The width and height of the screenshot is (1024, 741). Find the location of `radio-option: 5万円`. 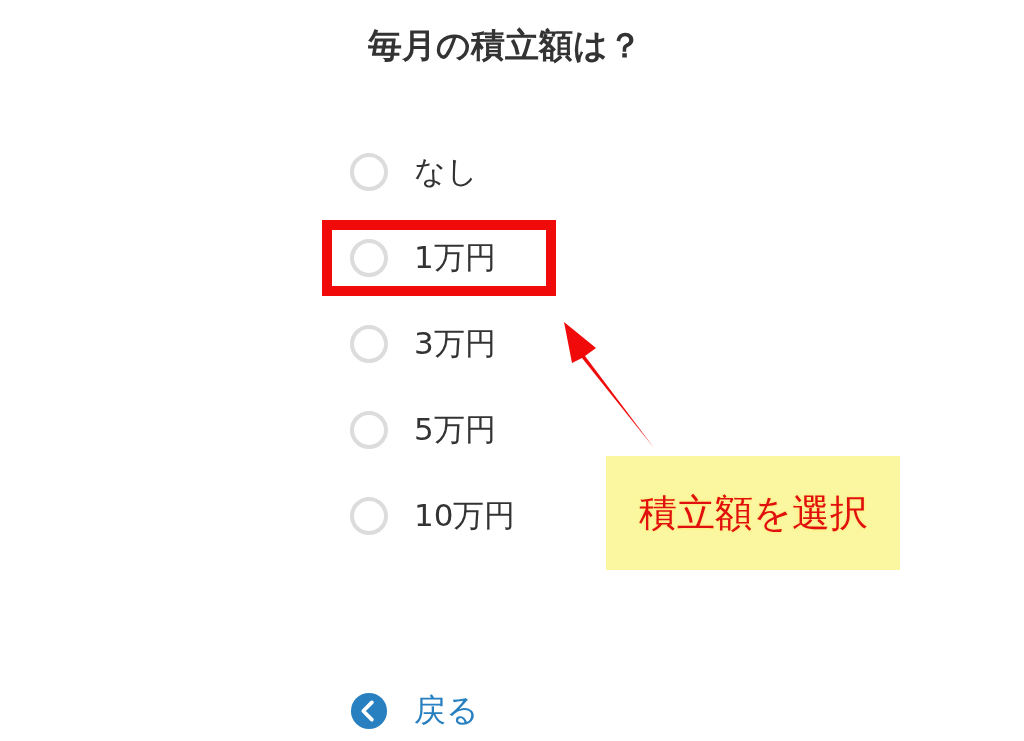

radio-option: 5万円 is located at coordinates (414, 430).